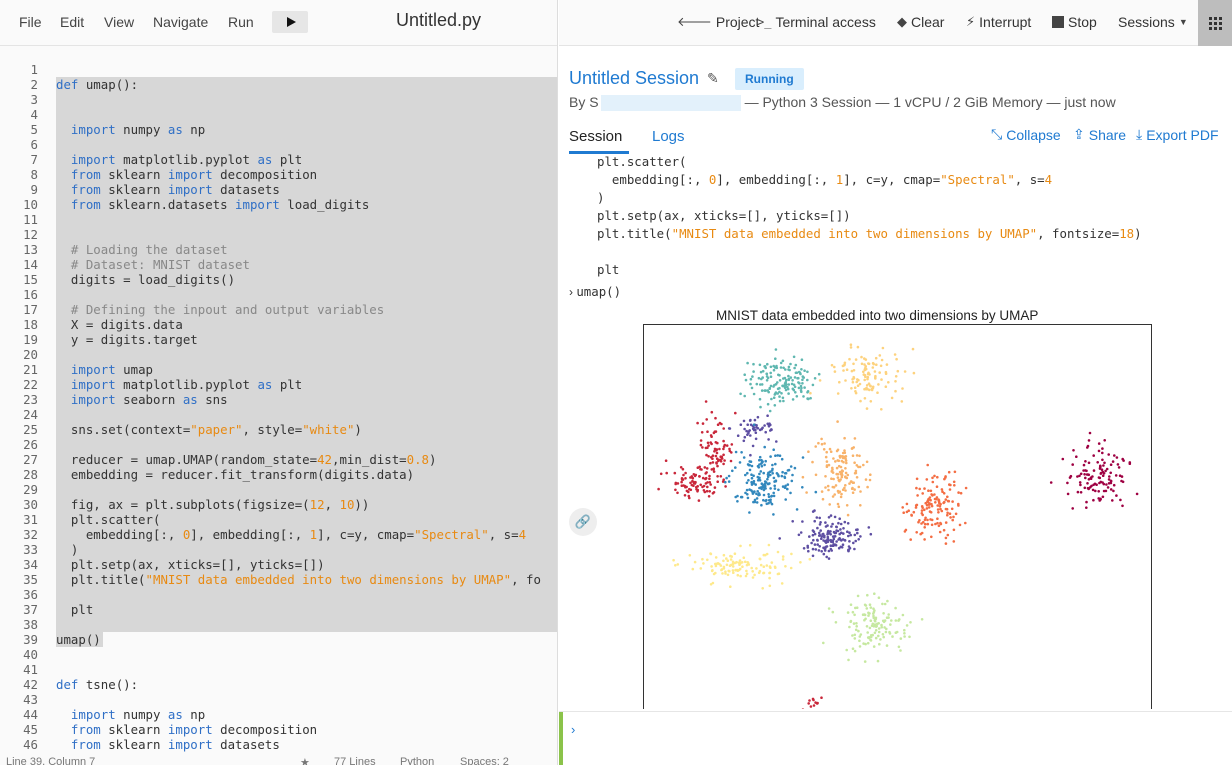 This screenshot has height=765, width=1232. Describe the element at coordinates (278, 624) in the screenshot. I see `code-line: 38` at that location.